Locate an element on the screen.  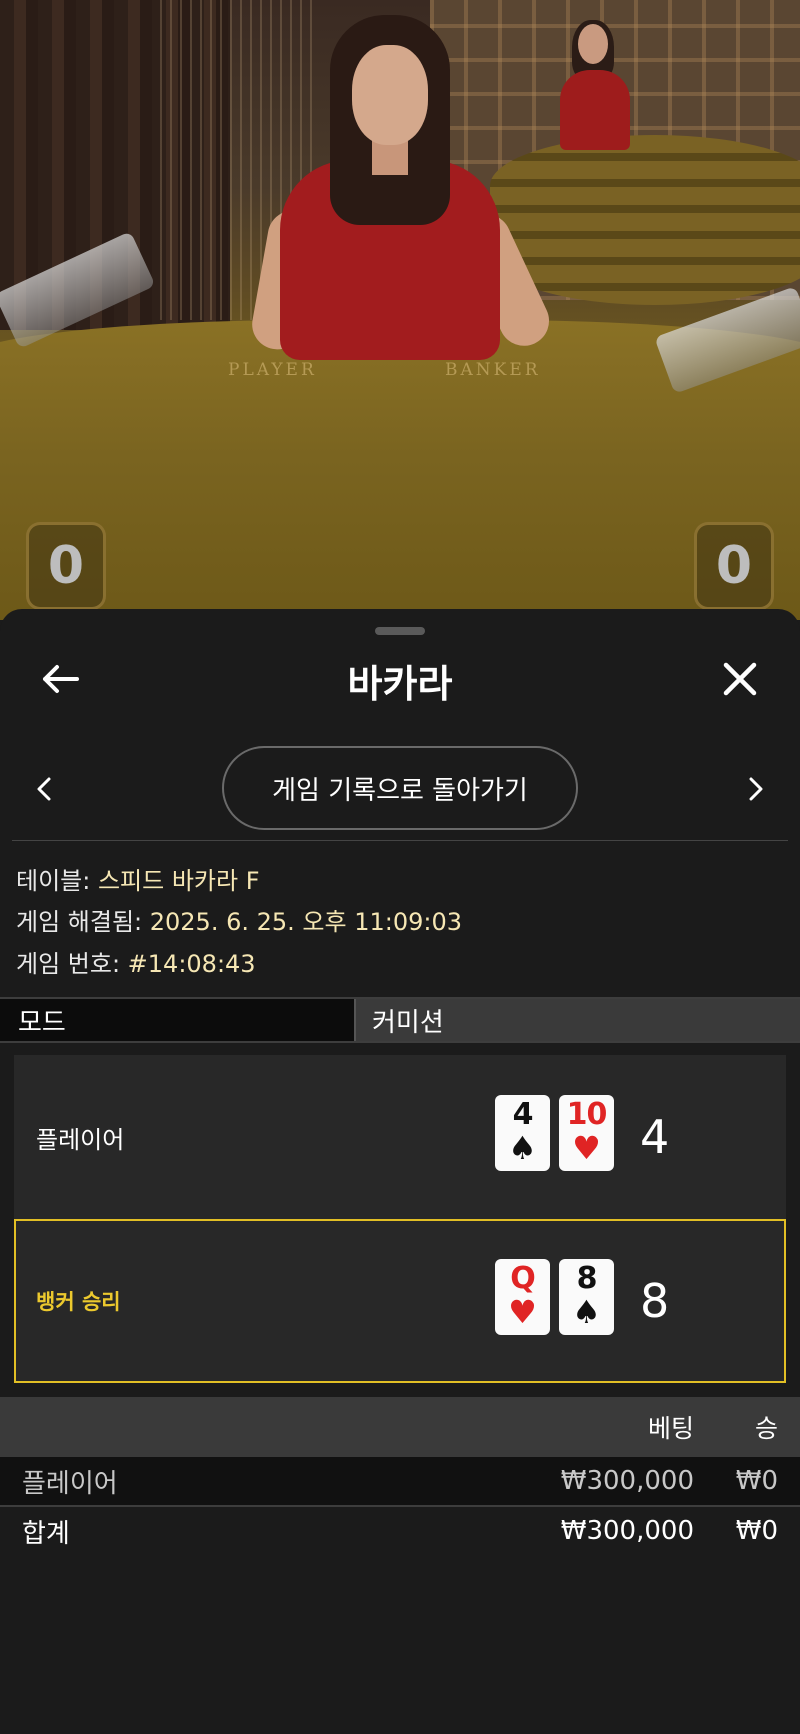
player-hand: 플레이어 4 ♠ 10 ♥ 4 is located at coordinates (400, 1137).